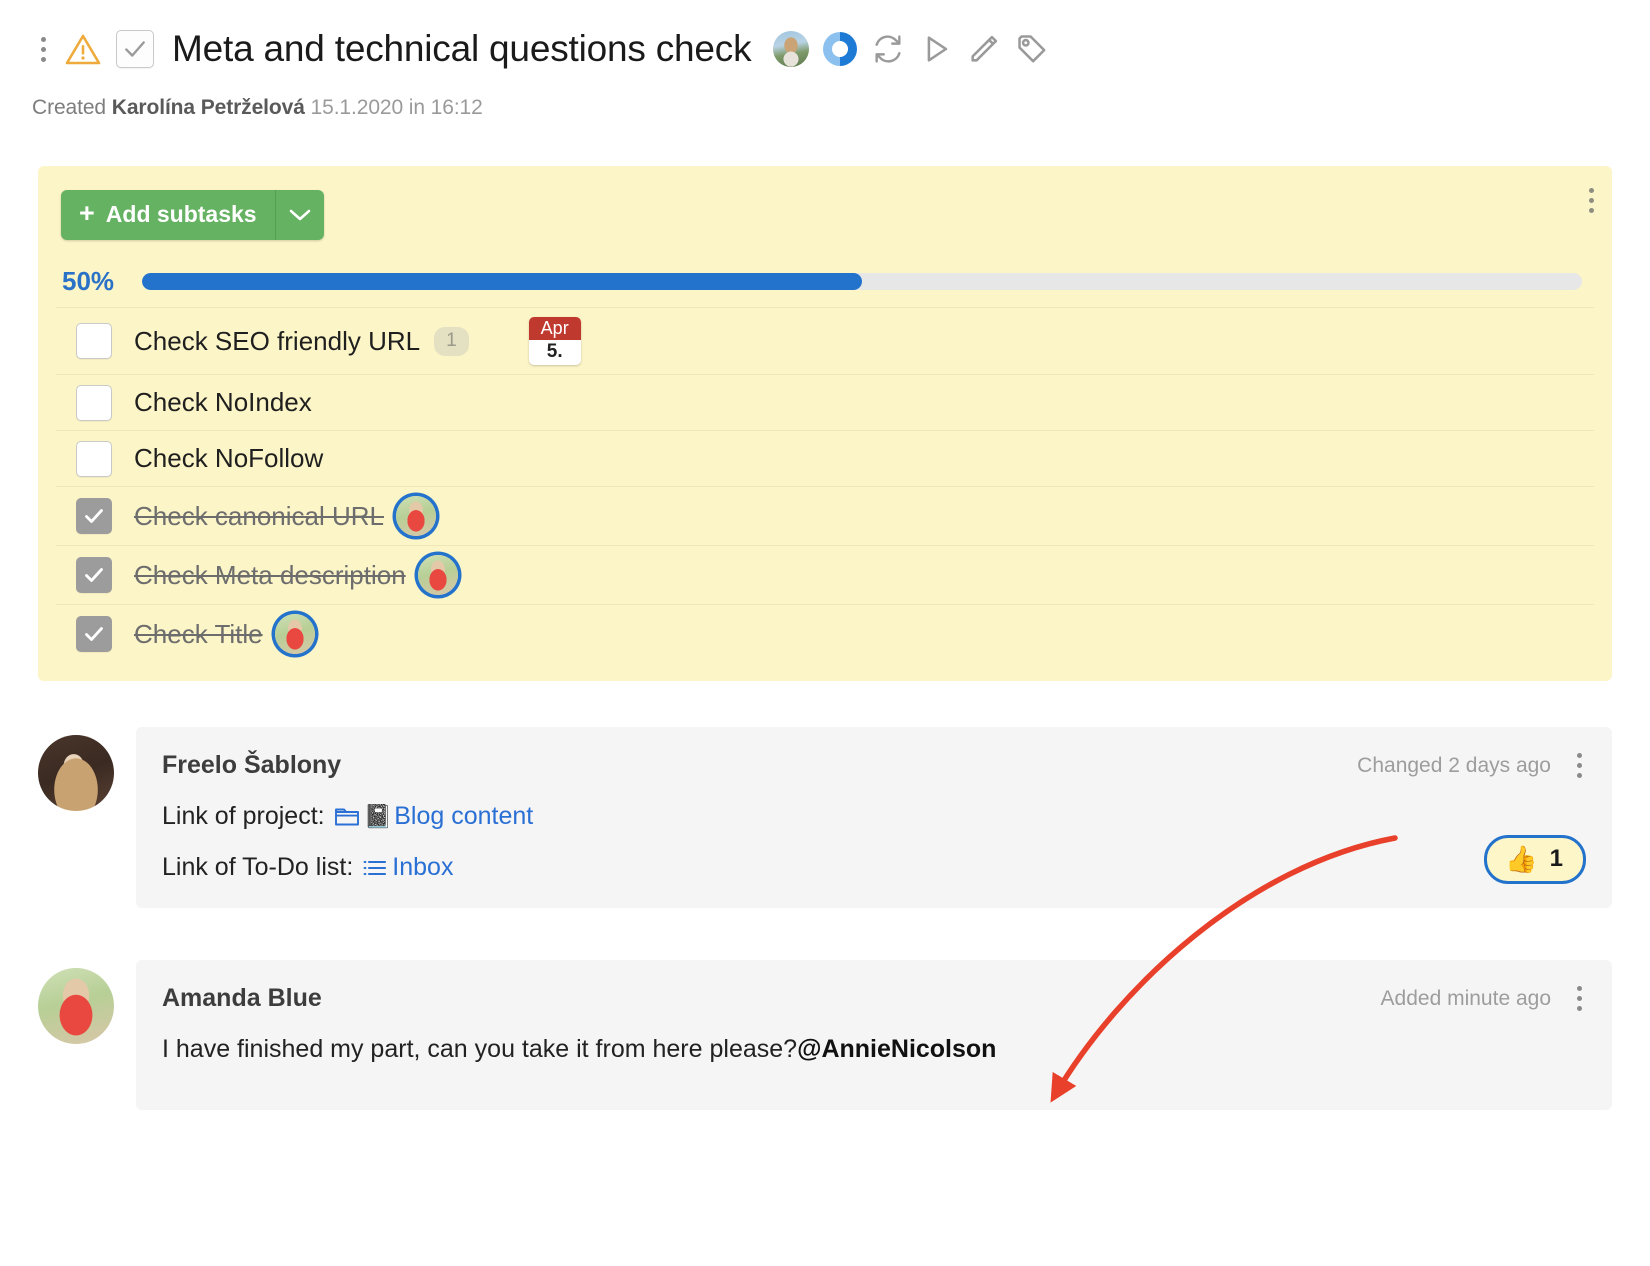 The width and height of the screenshot is (1650, 1266). Describe the element at coordinates (554, 352) in the screenshot. I see `due-date-day: 5.` at that location.